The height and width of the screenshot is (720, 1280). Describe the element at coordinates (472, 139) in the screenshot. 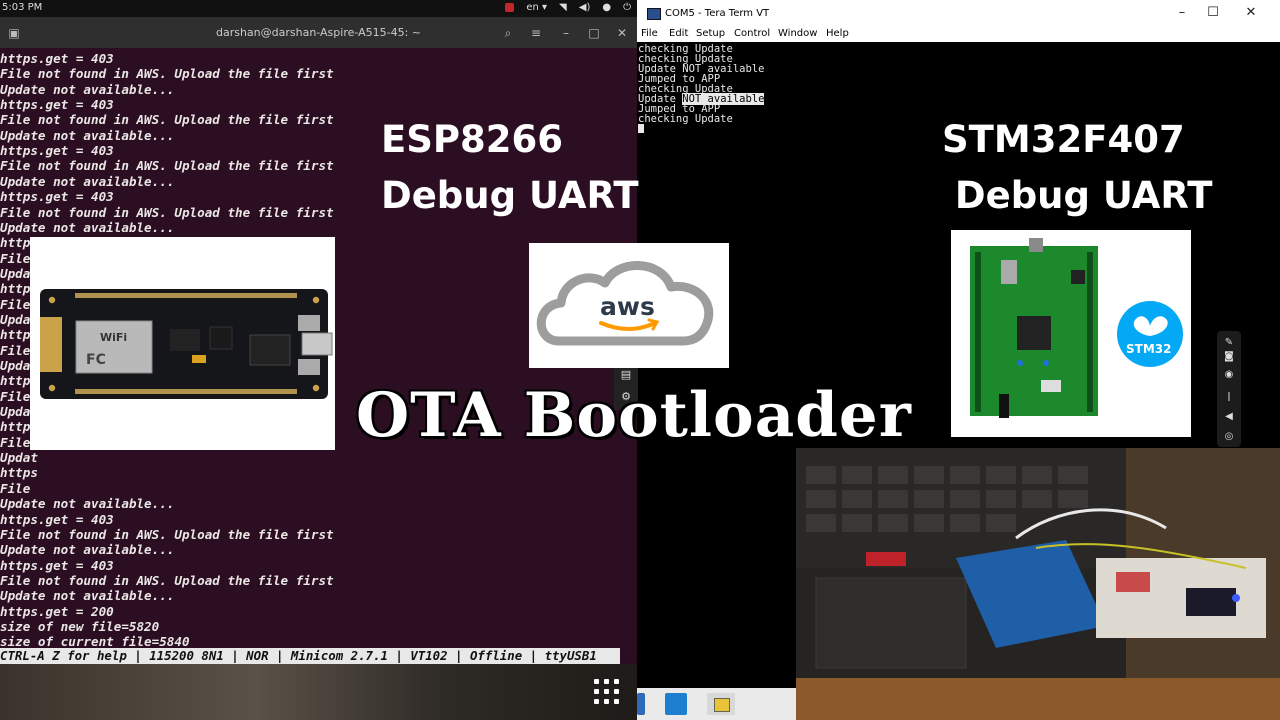

I see `esp-heading-line1: ESP8266` at that location.